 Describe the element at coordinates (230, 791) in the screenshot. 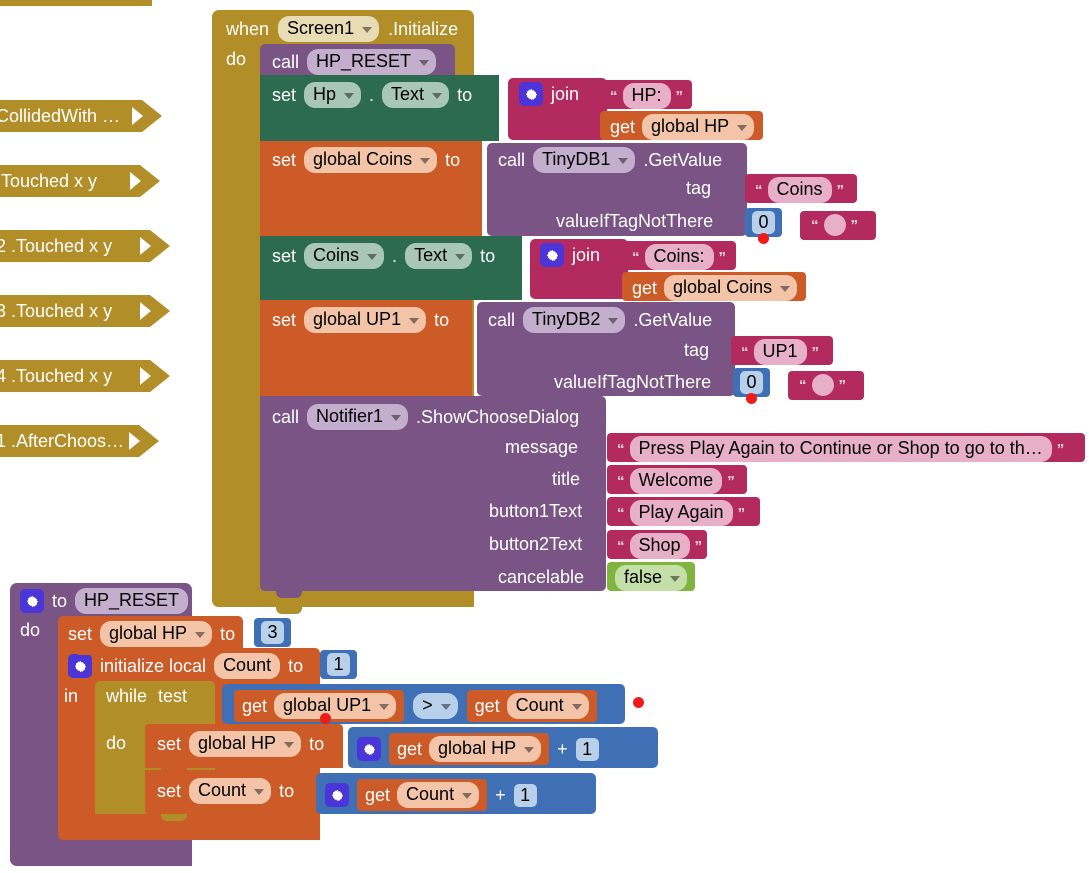

I see `count-dropdown: Count` at that location.